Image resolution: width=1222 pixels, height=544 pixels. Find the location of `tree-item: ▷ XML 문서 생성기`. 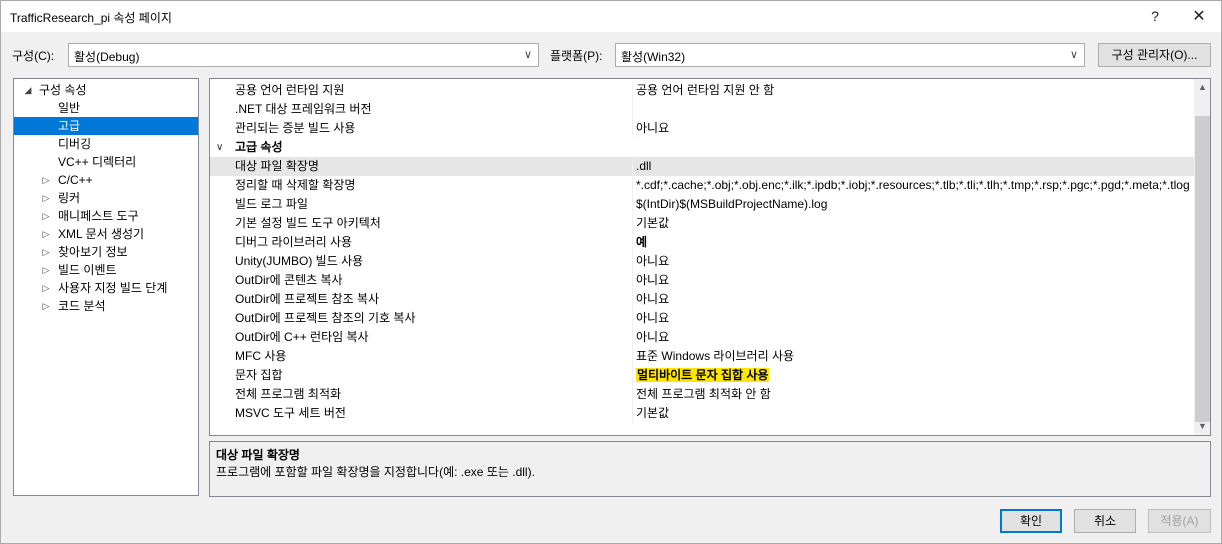

tree-item: ▷ XML 문서 생성기 is located at coordinates (106, 234).